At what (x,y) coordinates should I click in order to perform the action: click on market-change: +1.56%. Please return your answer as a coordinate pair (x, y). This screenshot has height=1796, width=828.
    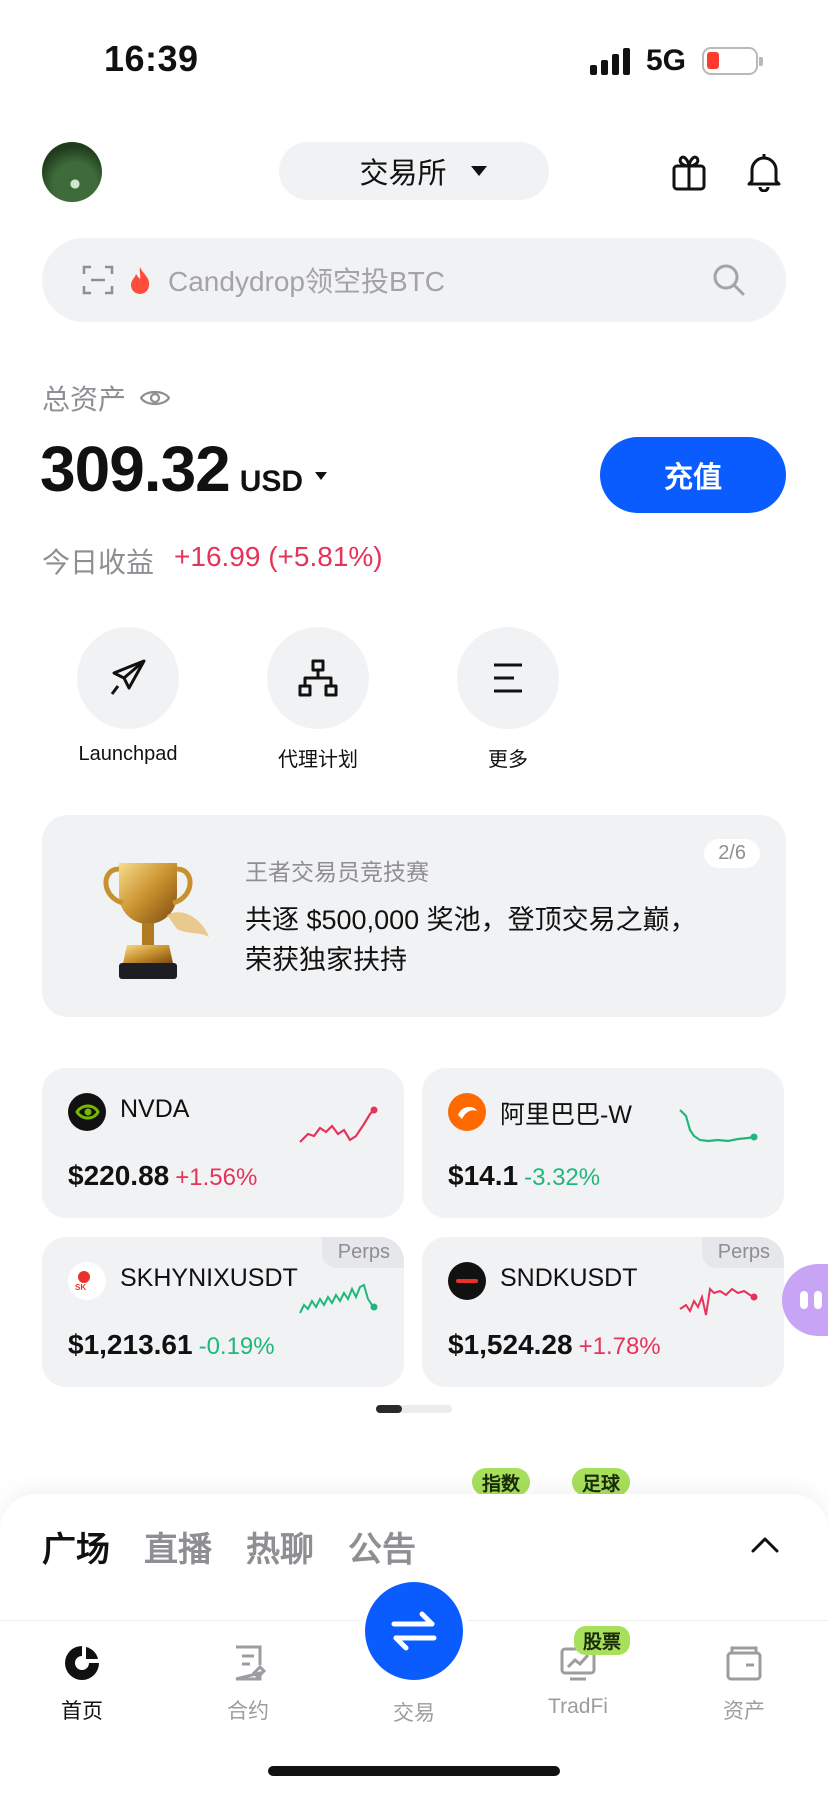
    Looking at the image, I should click on (216, 1177).